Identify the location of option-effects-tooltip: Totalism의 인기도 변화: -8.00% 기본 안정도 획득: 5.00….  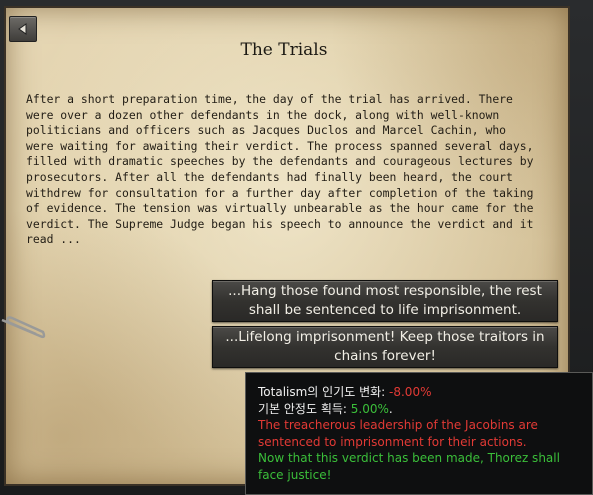
(419, 433).